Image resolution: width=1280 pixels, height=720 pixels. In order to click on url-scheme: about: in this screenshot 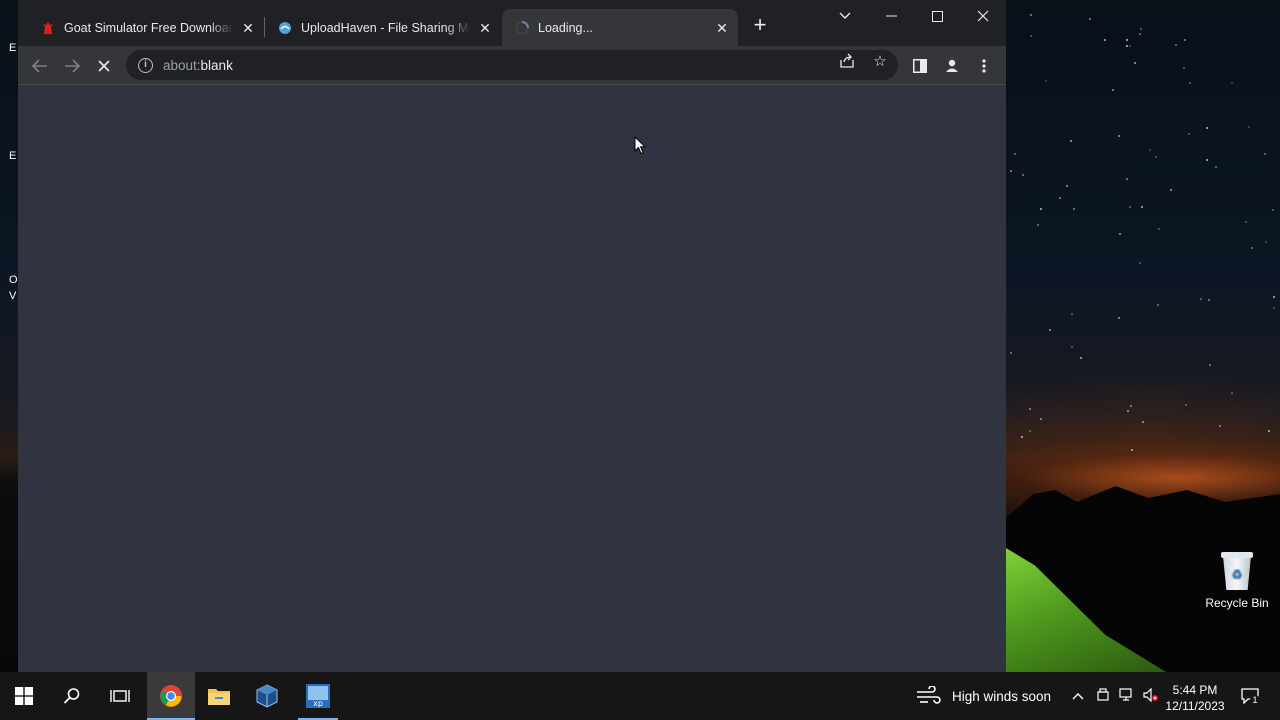, I will do `click(182, 65)`.